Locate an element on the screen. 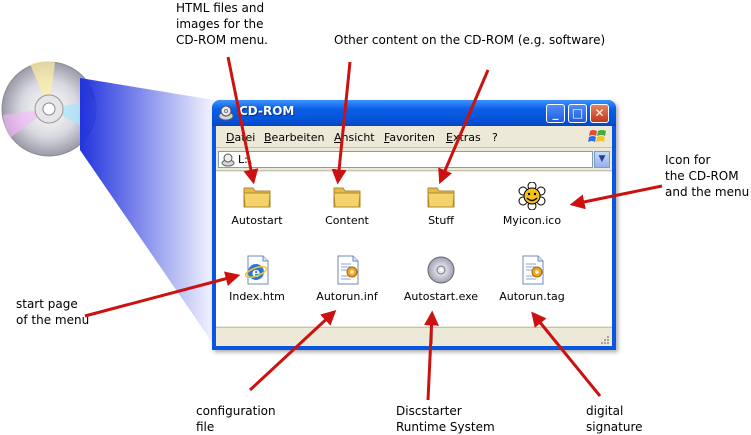 The width and height of the screenshot is (751, 435). address-dropdown-button: ▼ is located at coordinates (602, 159).